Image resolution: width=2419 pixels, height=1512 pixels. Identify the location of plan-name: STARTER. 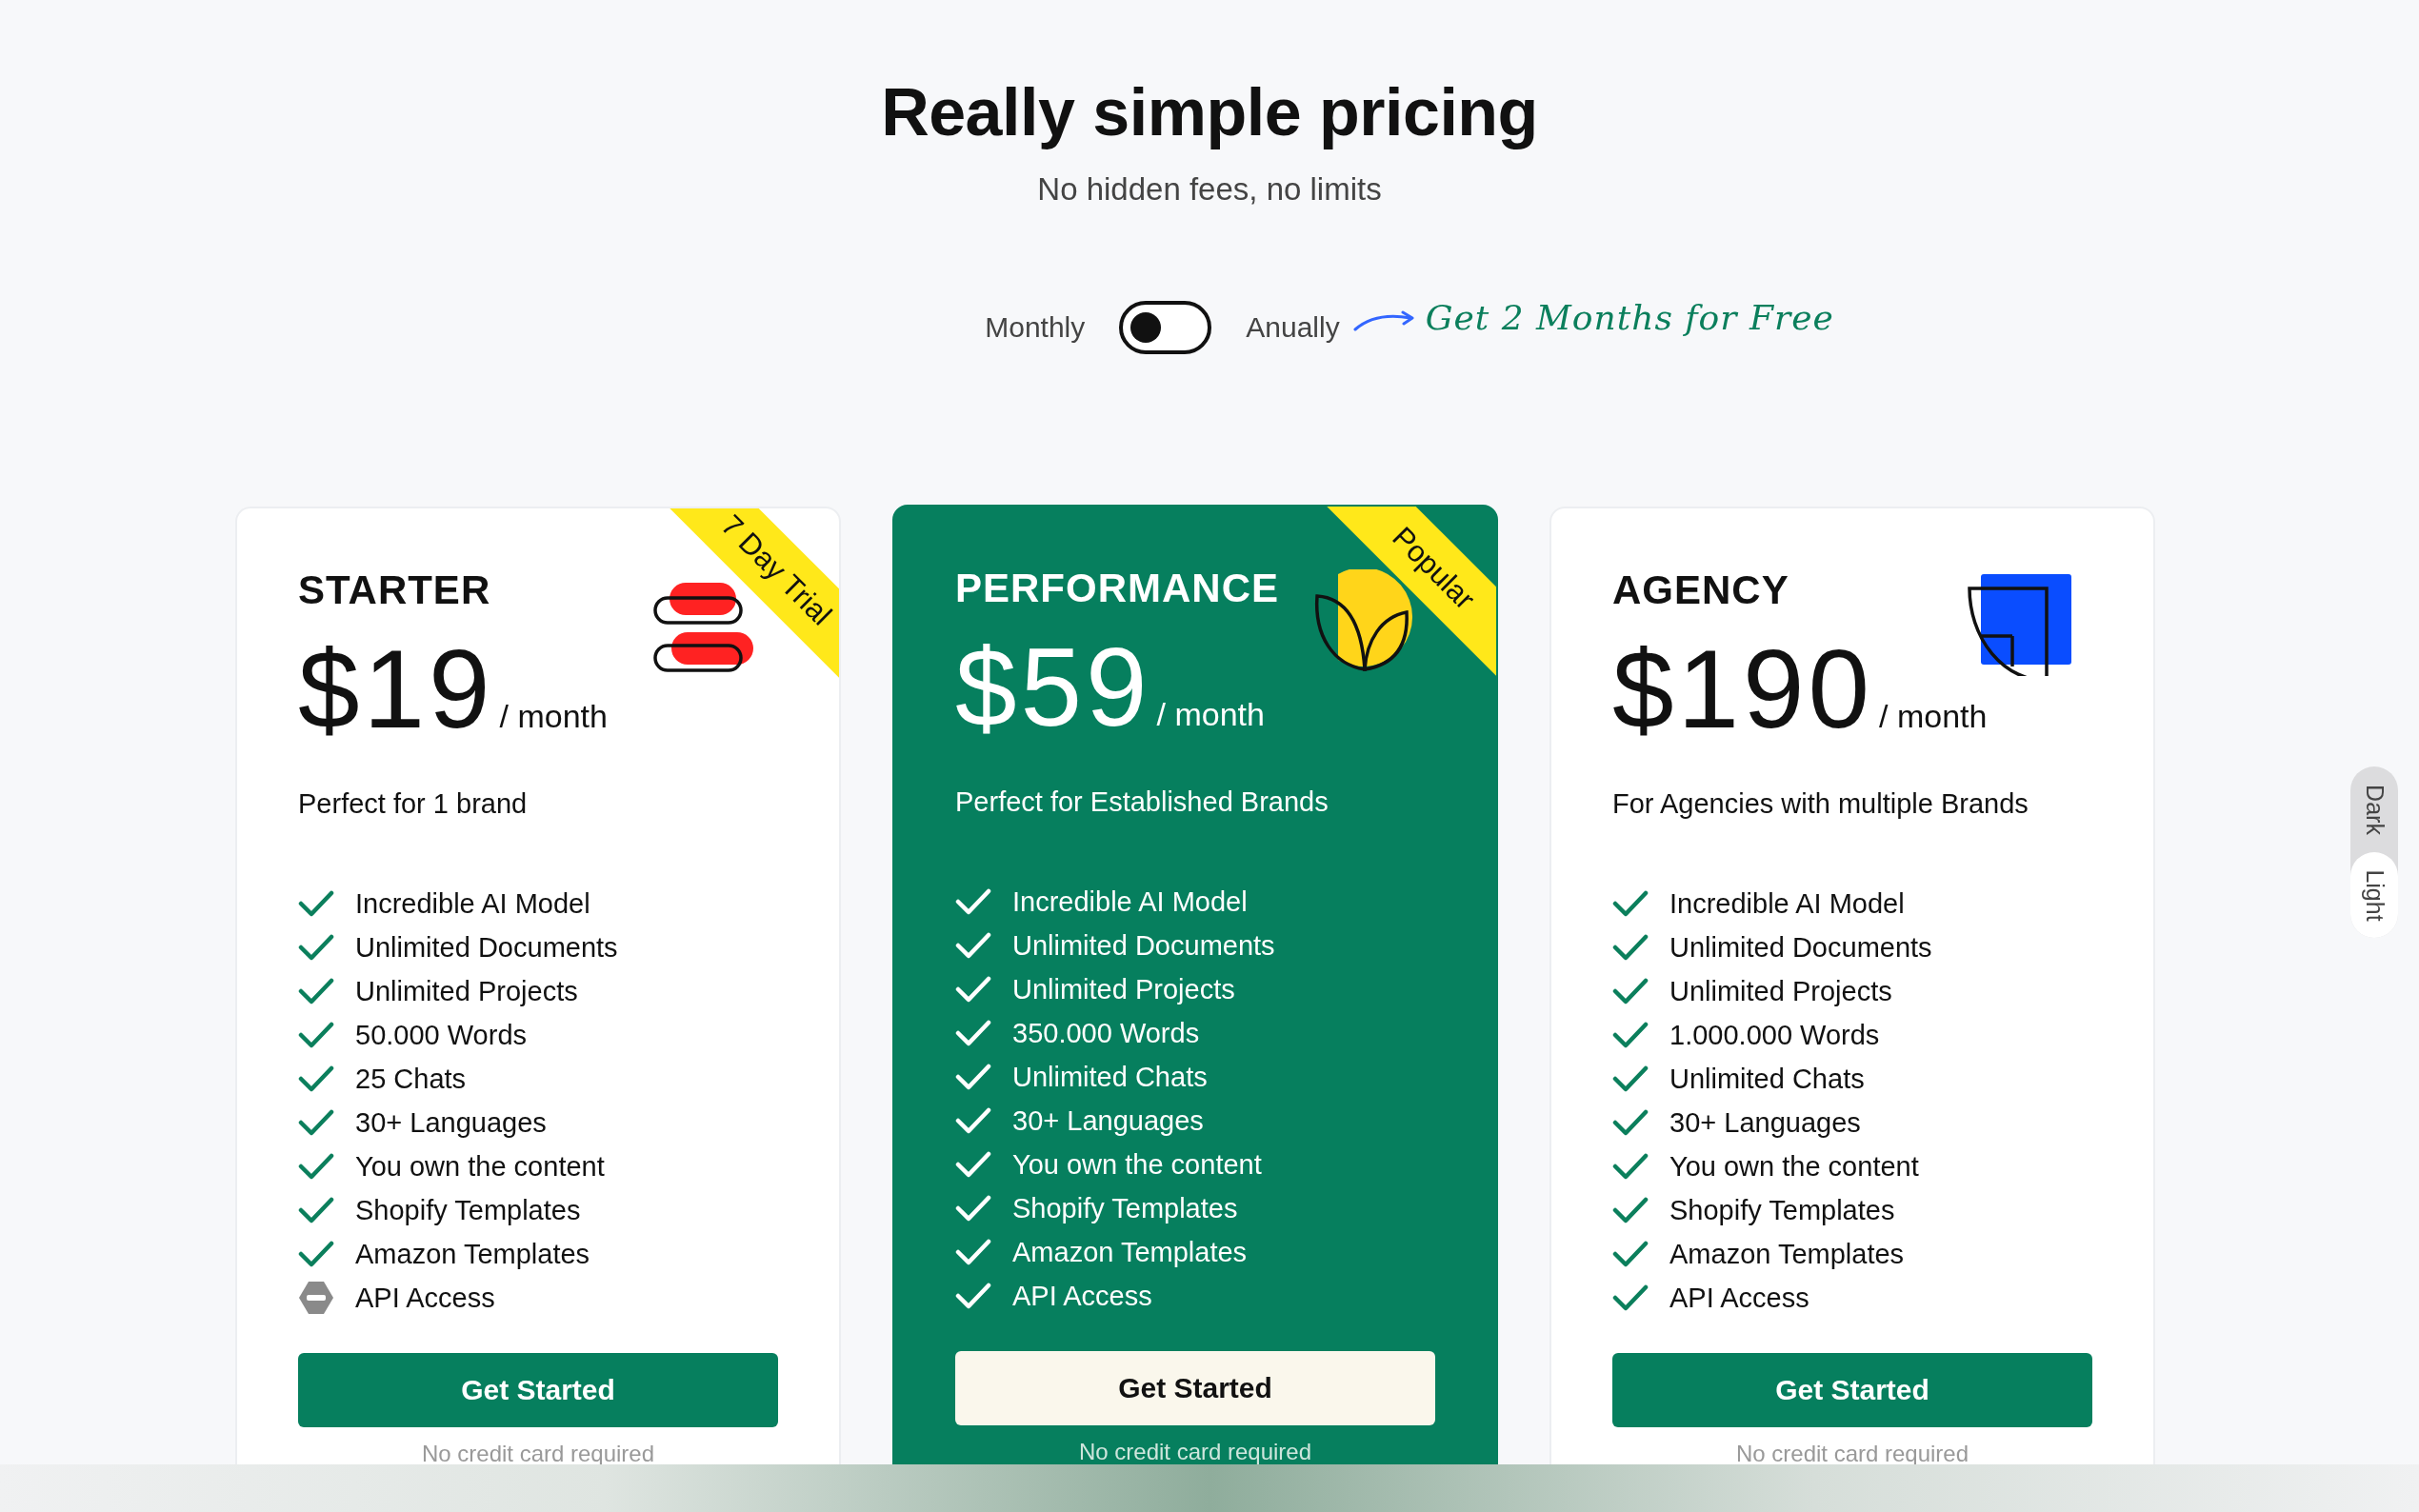
(394, 590).